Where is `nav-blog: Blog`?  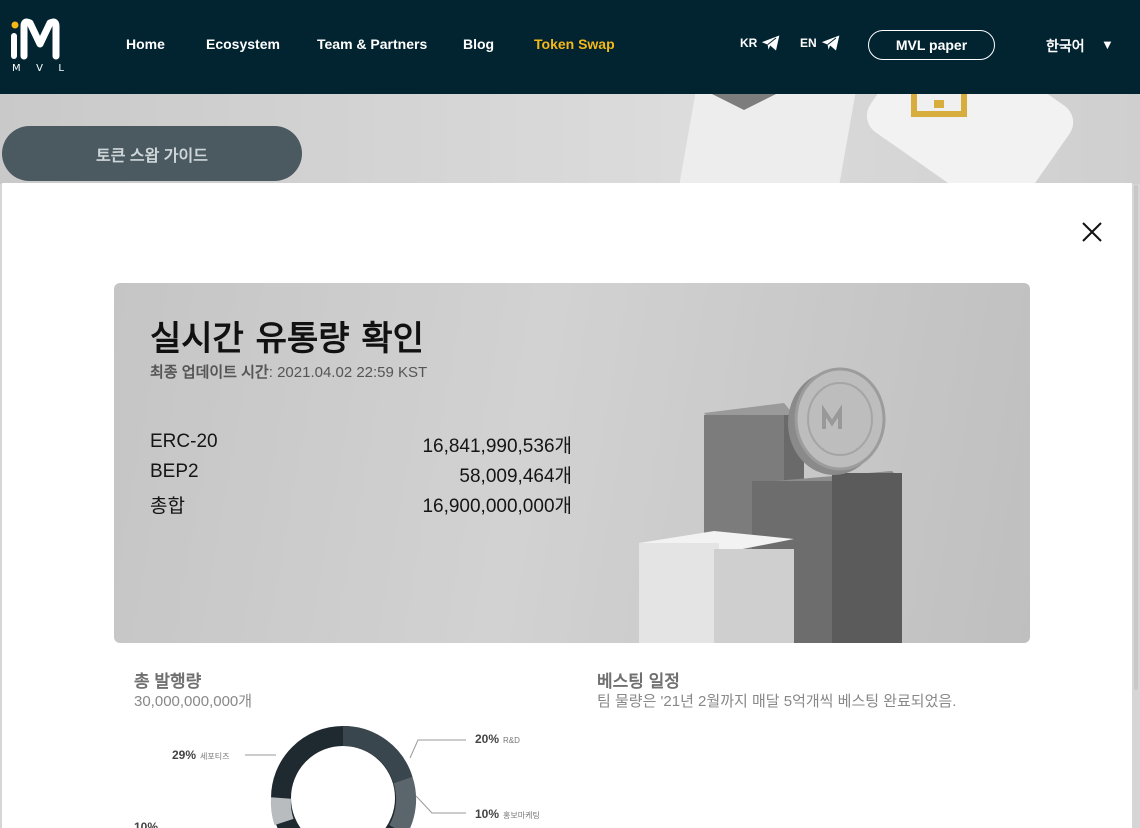 nav-blog: Blog is located at coordinates (478, 44).